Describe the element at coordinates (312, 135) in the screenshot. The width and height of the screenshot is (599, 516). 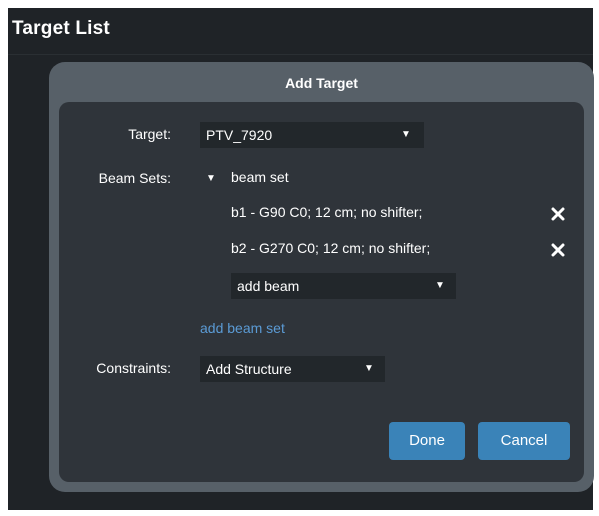
I see `target-select: PTV_7920 ▼` at that location.